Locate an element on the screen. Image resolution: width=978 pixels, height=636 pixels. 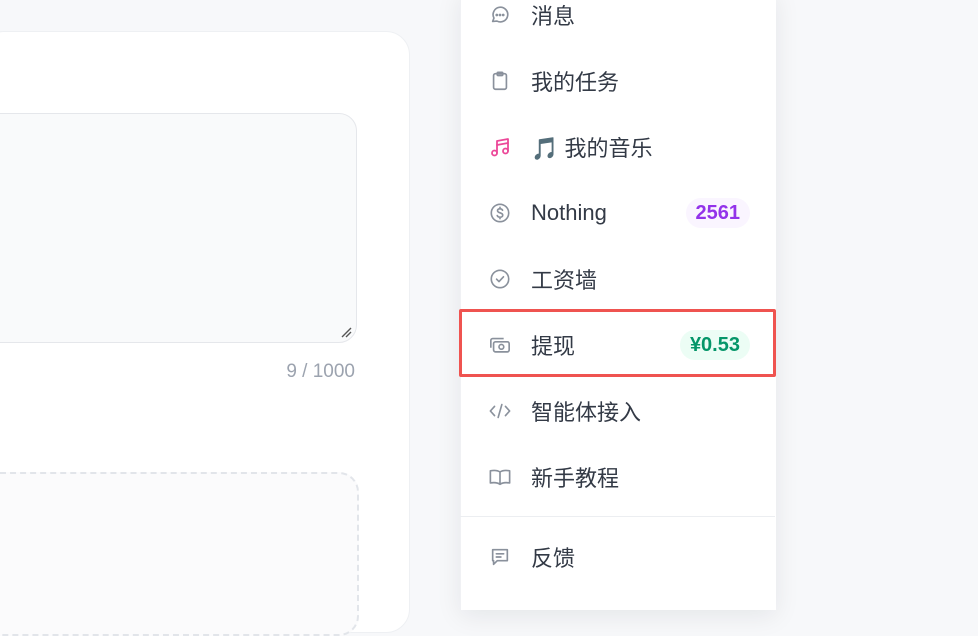
message-circle-icon is located at coordinates (500, 15).